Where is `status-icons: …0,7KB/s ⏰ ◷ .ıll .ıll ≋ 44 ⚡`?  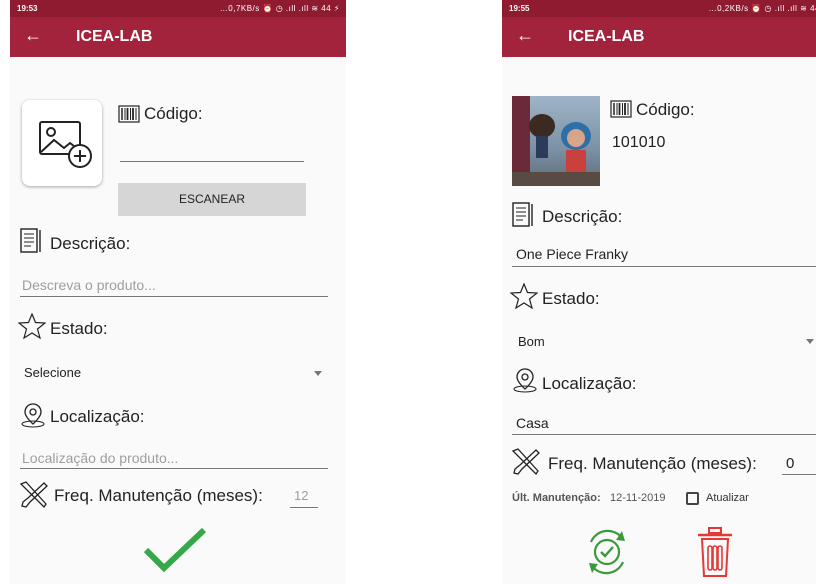 status-icons: …0,7KB/s ⏰ ◷ .ıll .ıll ≋ 44 ⚡ is located at coordinates (279, 8).